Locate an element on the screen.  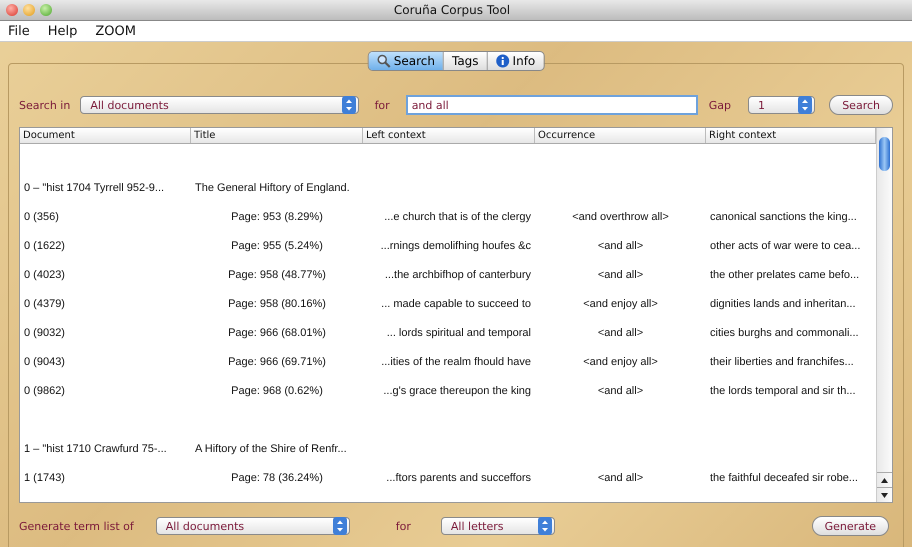
table-cell-text: 0 (9043) is located at coordinates (44, 362).